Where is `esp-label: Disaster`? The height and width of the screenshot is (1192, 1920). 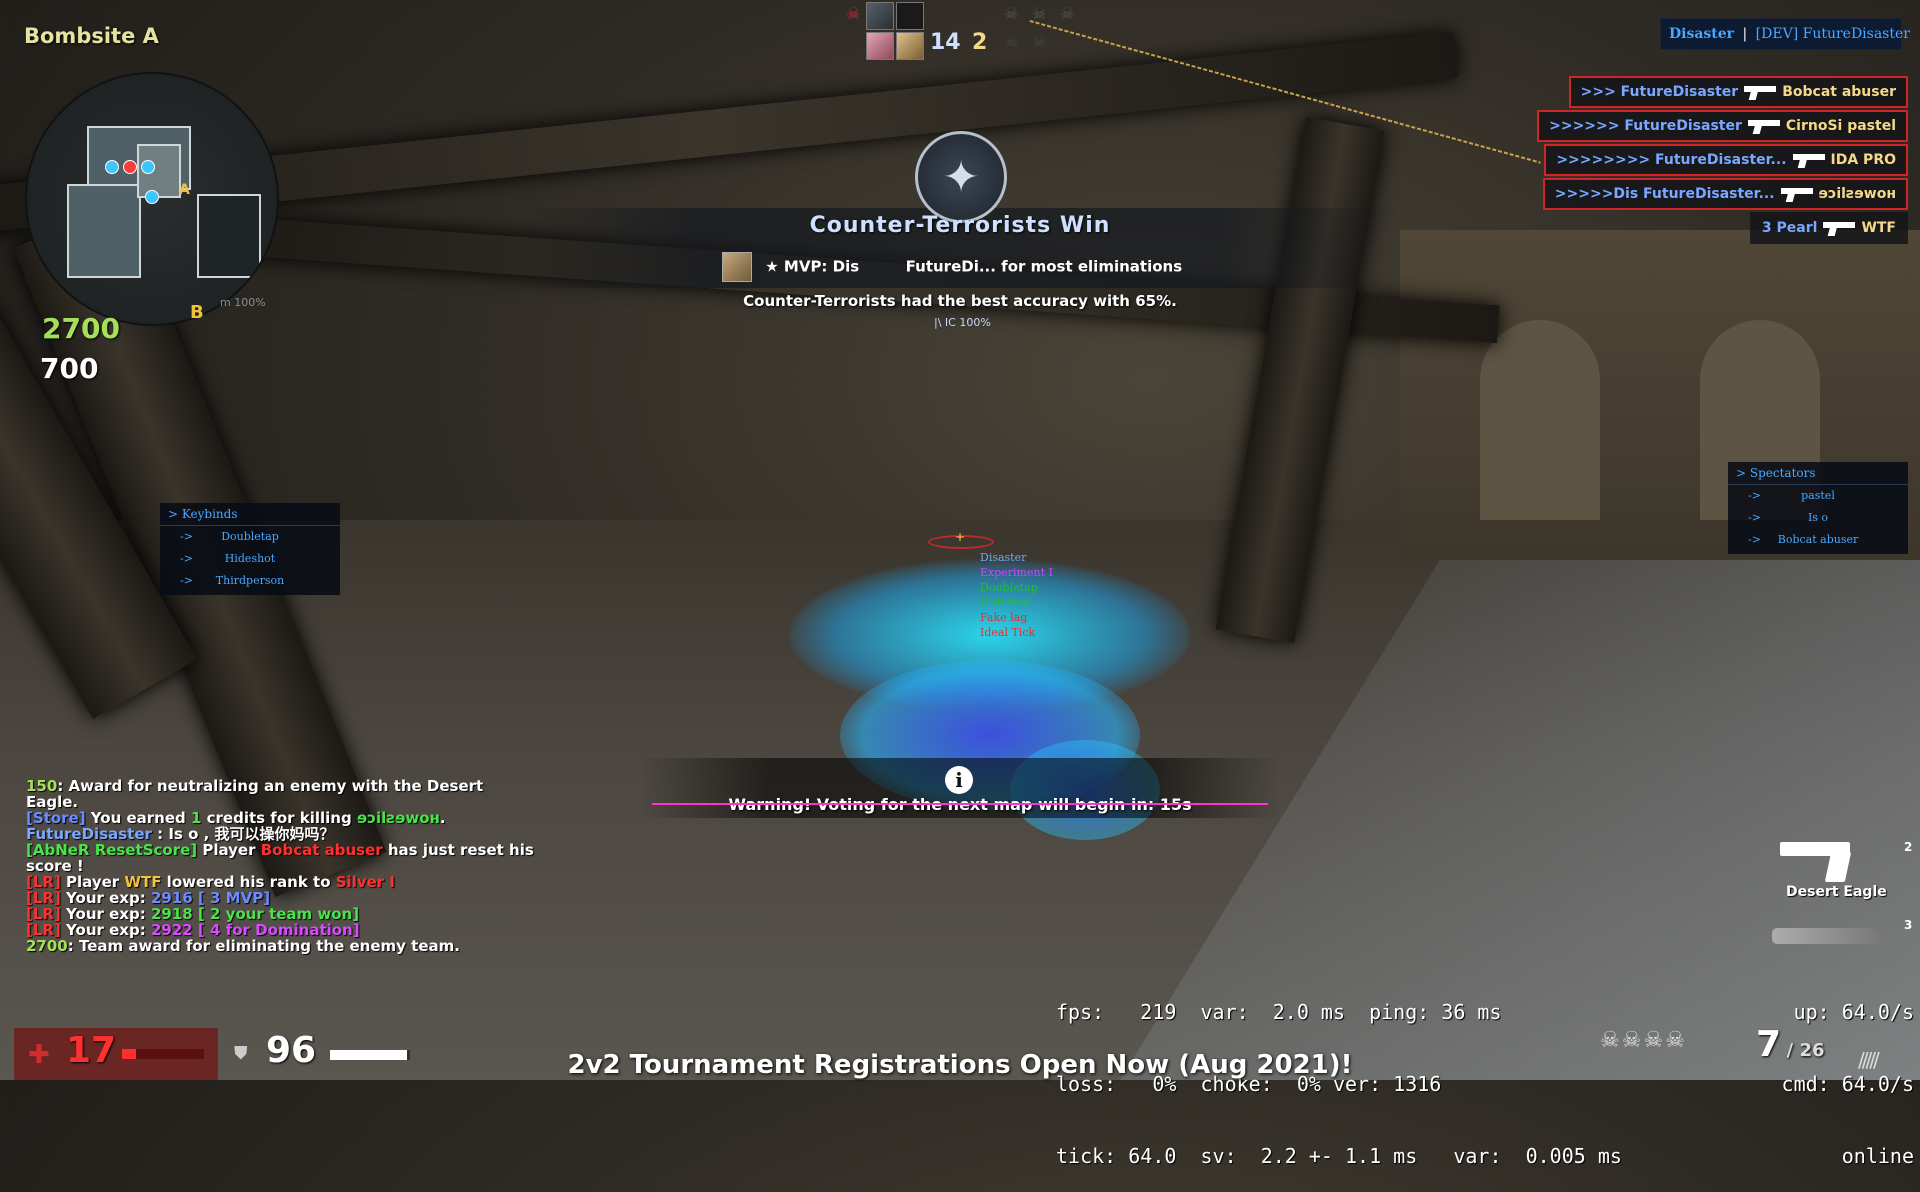
esp-label: Disaster is located at coordinates (1003, 557).